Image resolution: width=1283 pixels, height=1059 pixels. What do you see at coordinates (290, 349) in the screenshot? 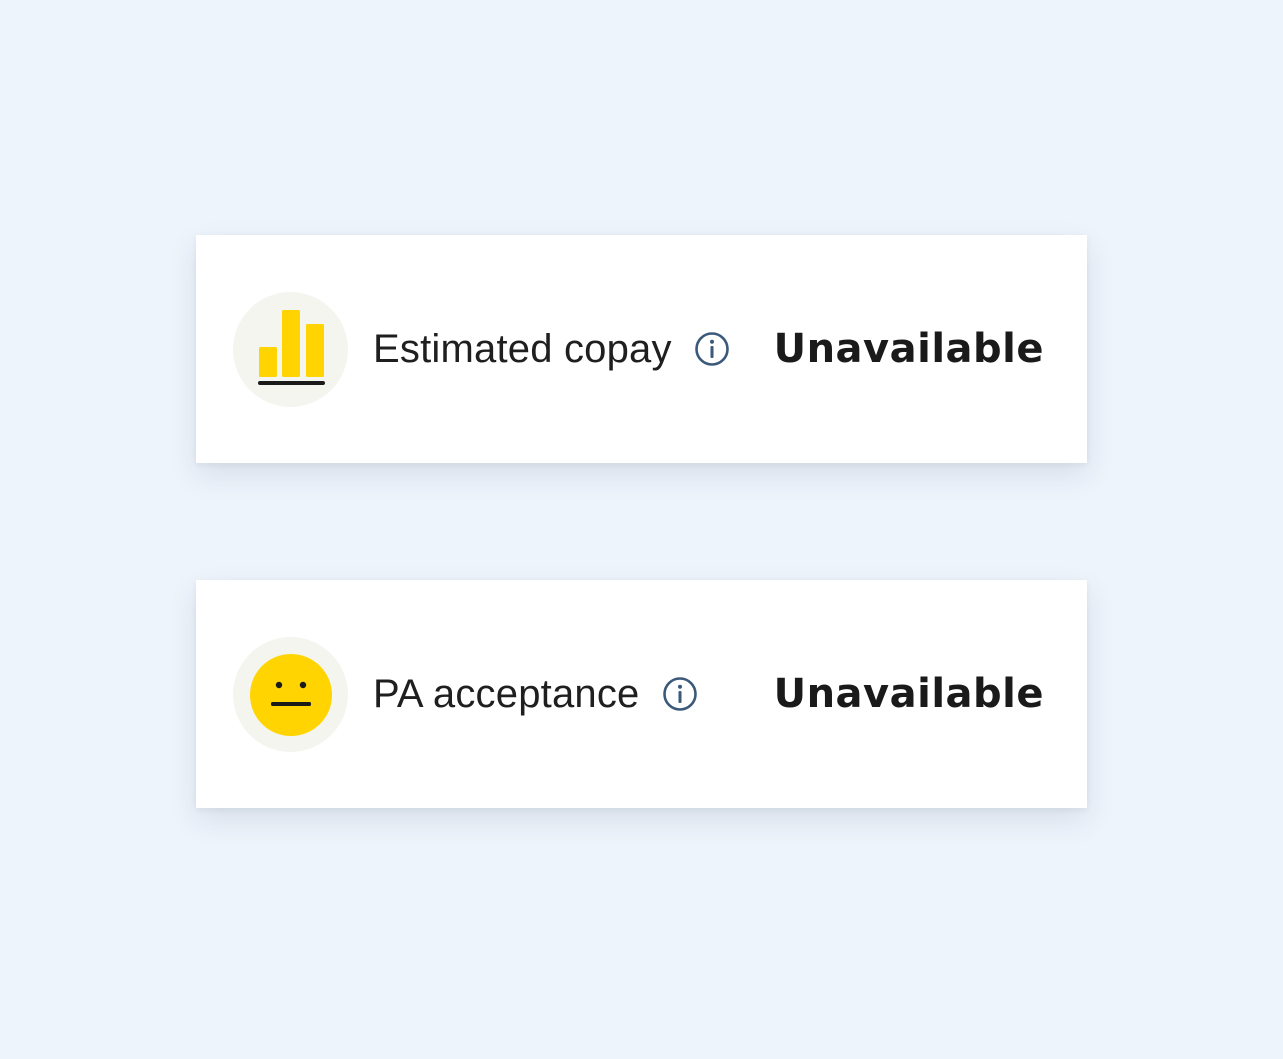
I see `bar-chart-icon` at bounding box center [290, 349].